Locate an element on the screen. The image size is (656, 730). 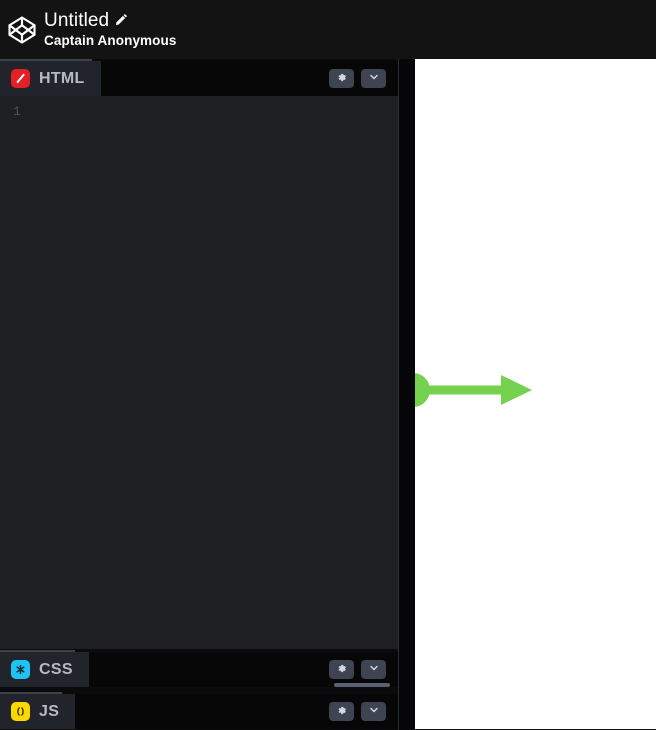
collapse-button-html is located at coordinates (373, 78).